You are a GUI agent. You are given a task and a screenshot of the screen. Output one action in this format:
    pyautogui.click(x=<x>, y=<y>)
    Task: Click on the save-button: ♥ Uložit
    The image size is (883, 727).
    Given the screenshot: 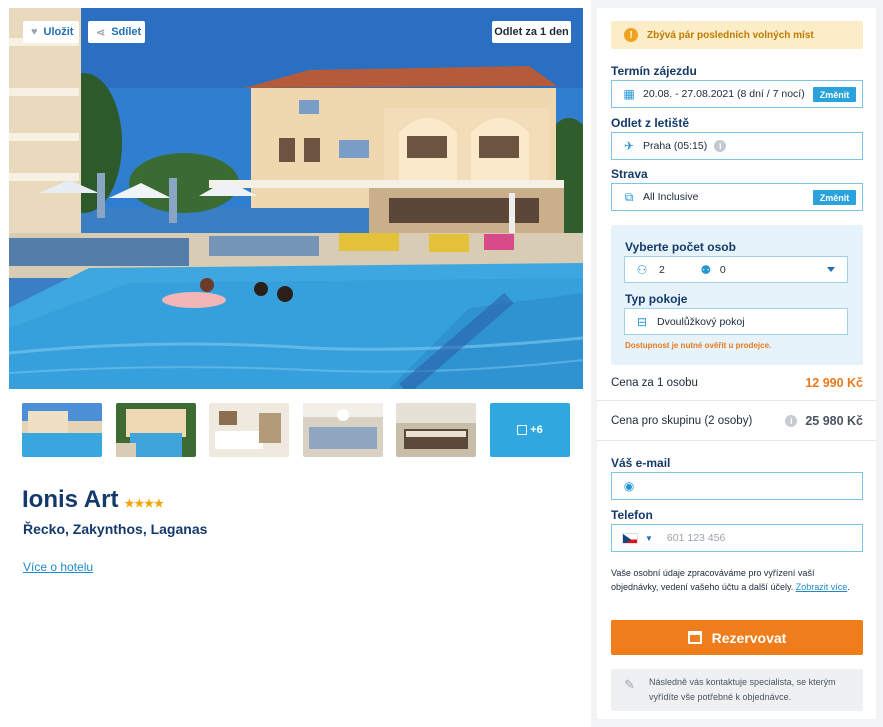 What is the action you would take?
    pyautogui.click(x=51, y=32)
    